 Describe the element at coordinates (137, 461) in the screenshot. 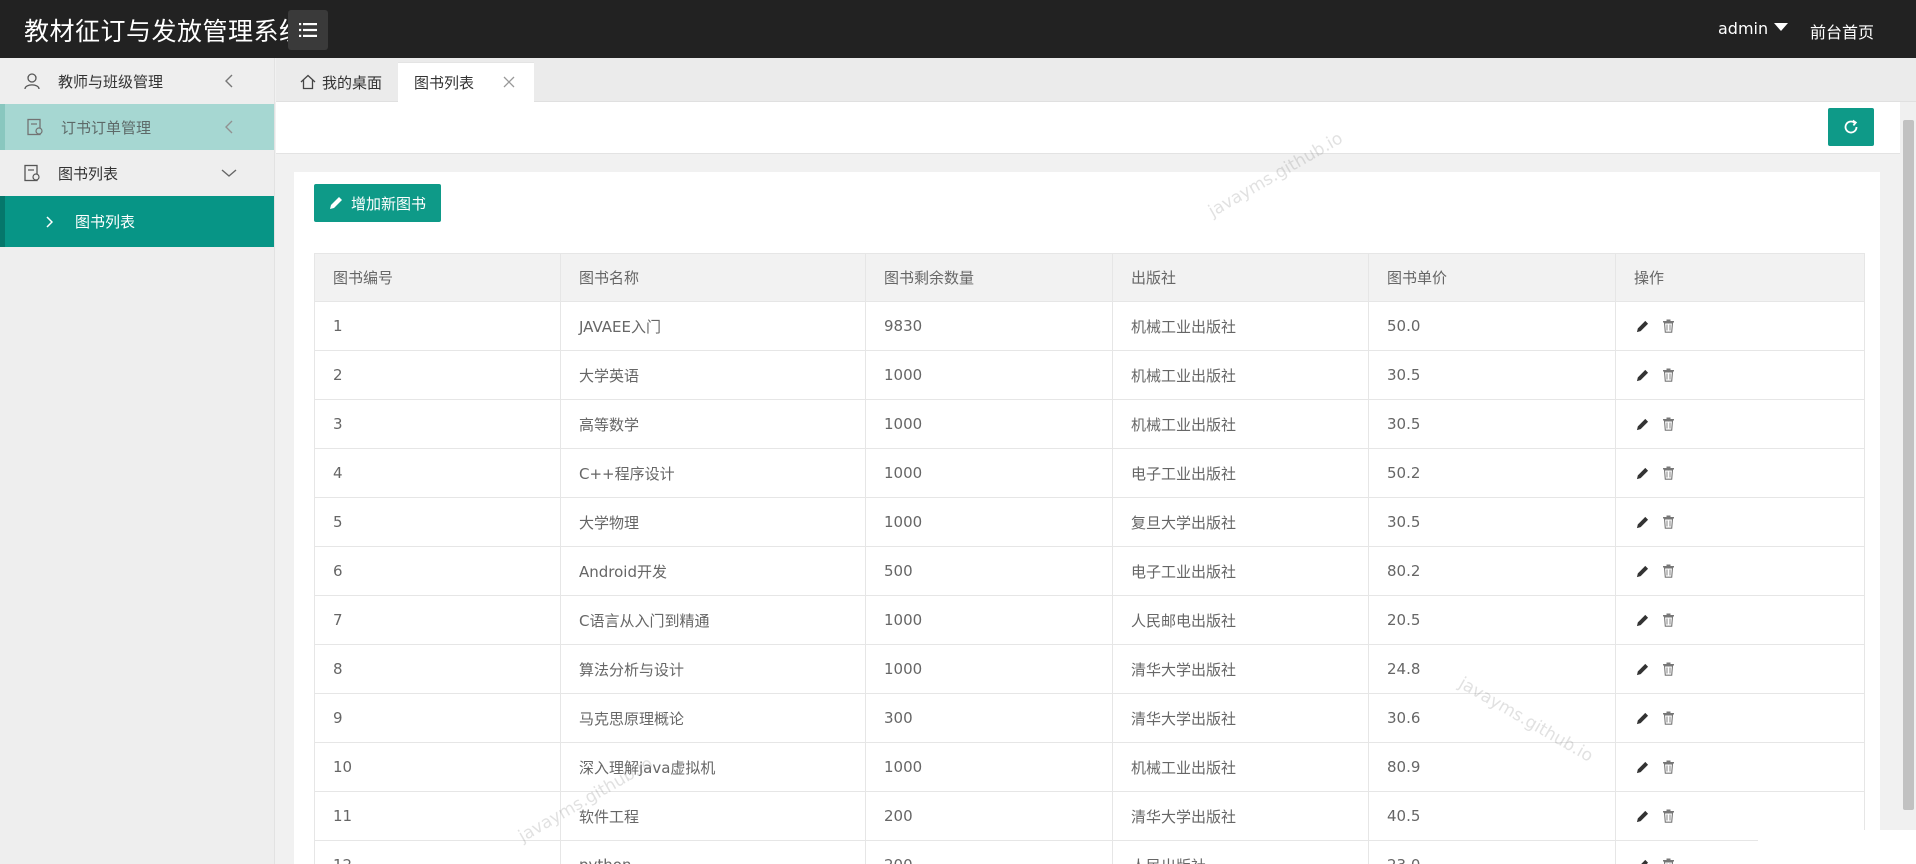

I see `sidebar: 教师与班级管理 订书订单管理 图书列表 图书列表` at that location.